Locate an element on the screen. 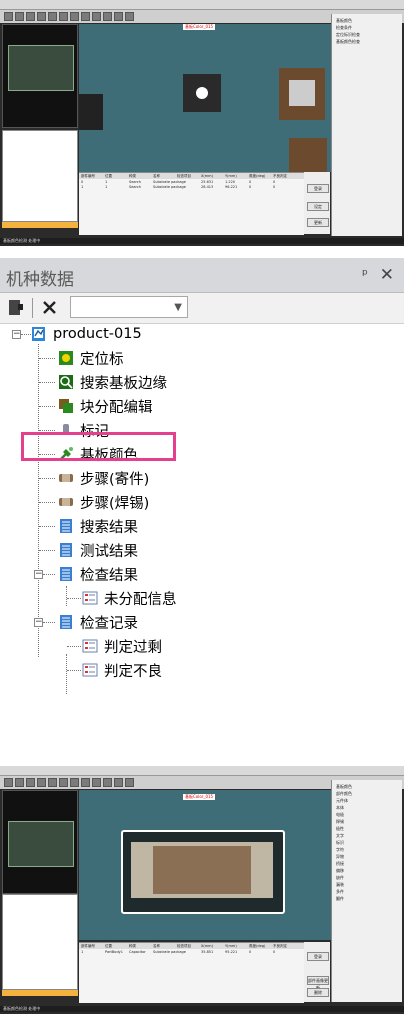 The height and width of the screenshot is (1014, 404). close-icon: ✕ is located at coordinates (387, 275).